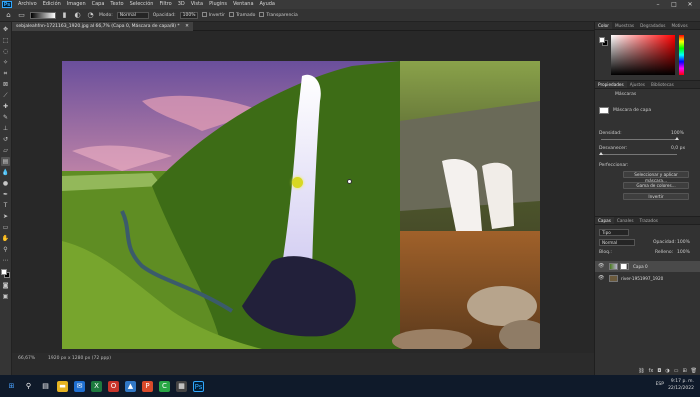  Describe the element at coordinates (52, 4) in the screenshot. I see `menu-edicion: Edición` at that location.